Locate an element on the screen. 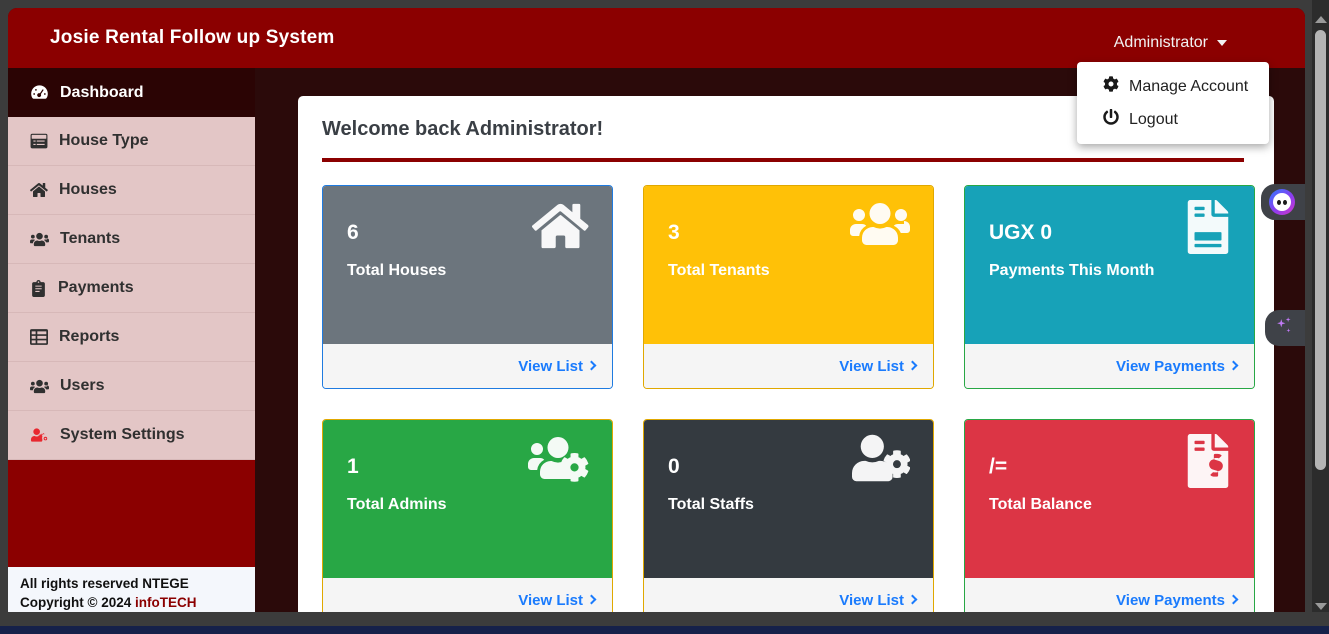 The image size is (1329, 634). stat-card-total-tenants: 3 Total Tenants View List is located at coordinates (788, 287).